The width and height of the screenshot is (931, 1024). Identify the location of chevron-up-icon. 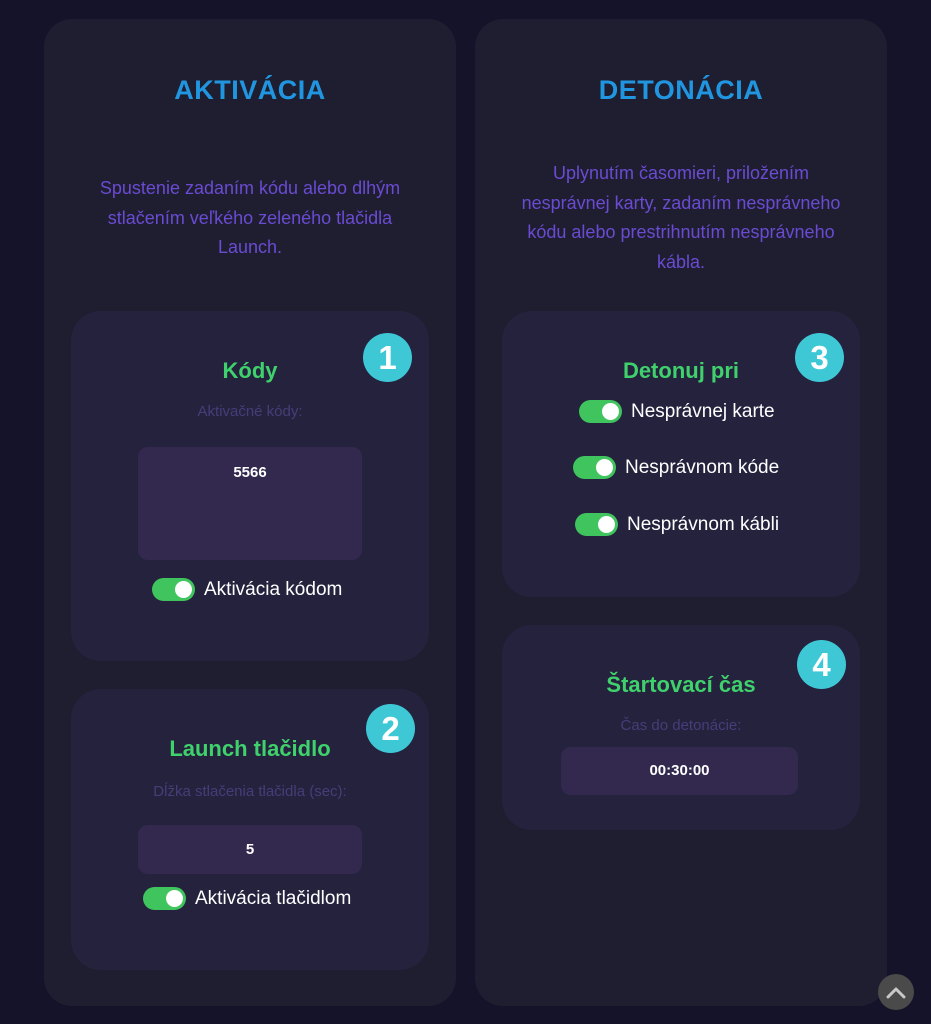
(896, 993).